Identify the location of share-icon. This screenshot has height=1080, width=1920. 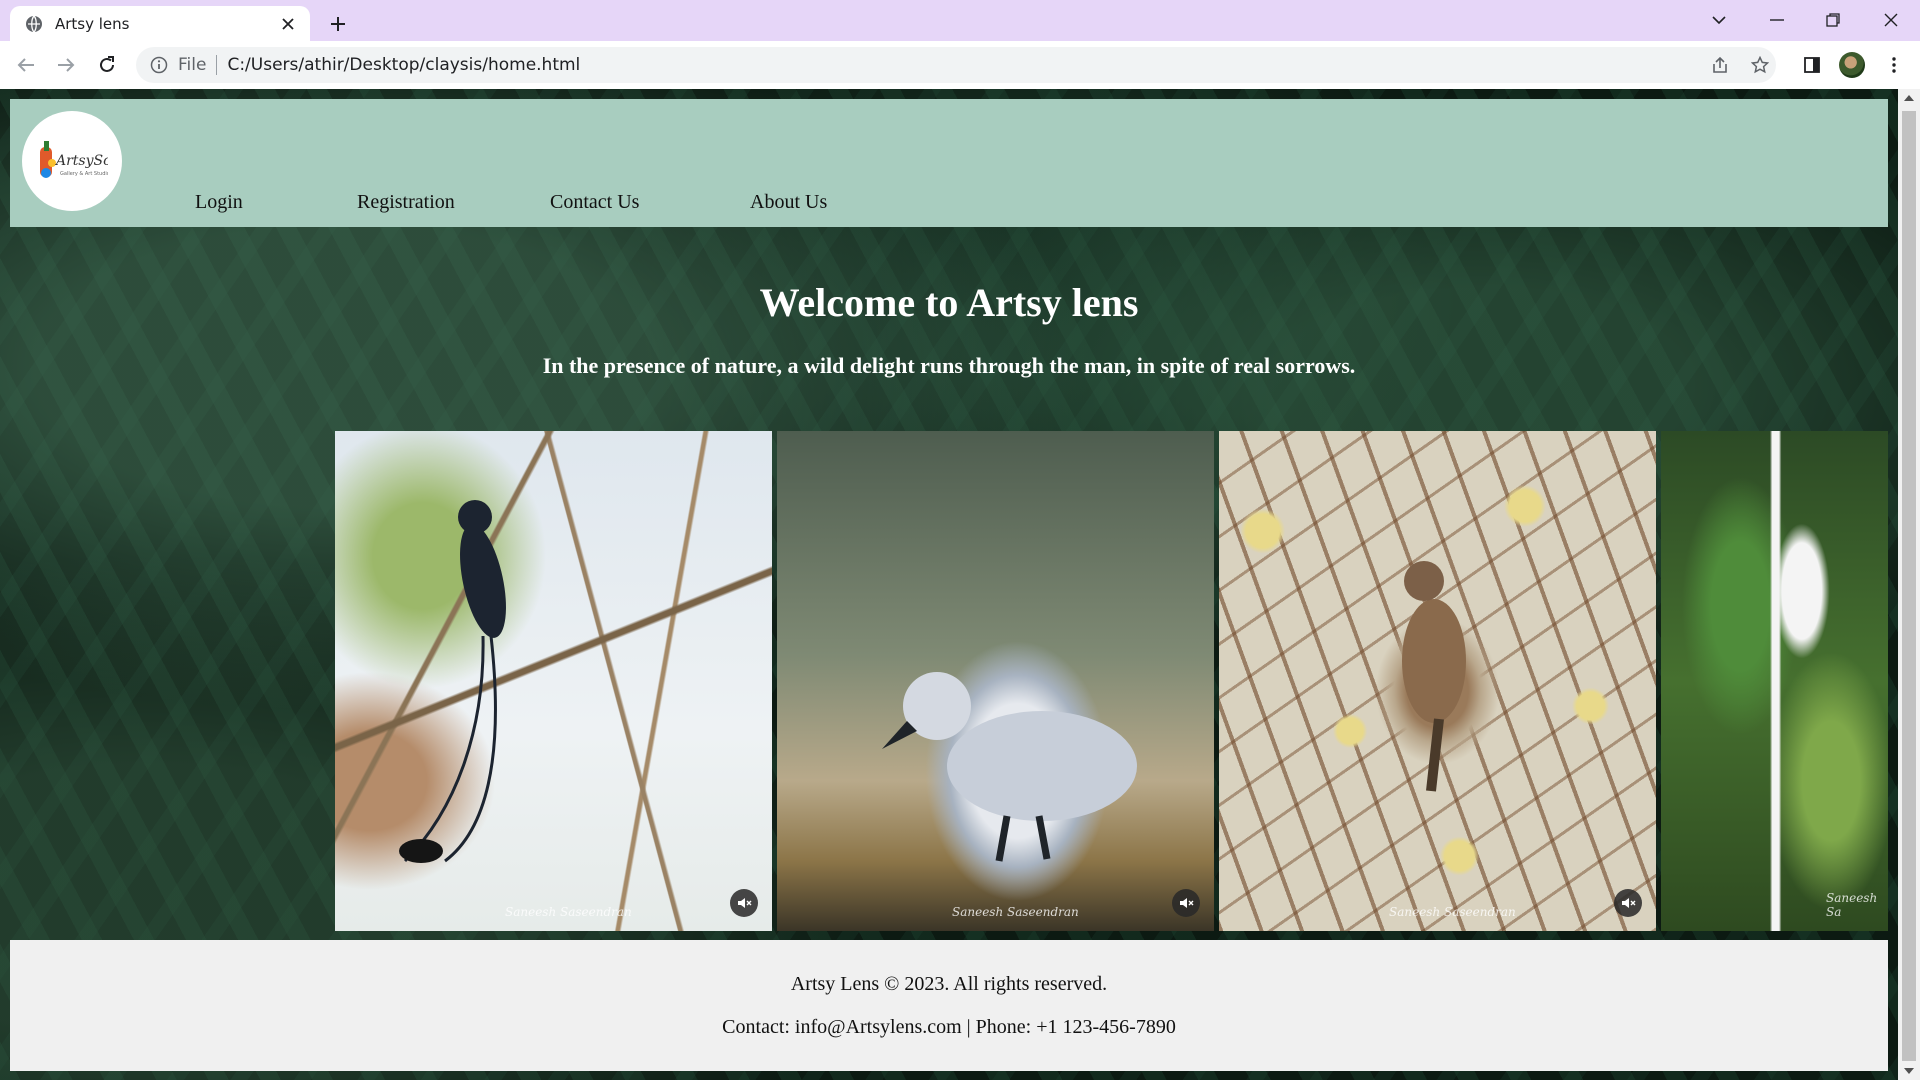
(1720, 65).